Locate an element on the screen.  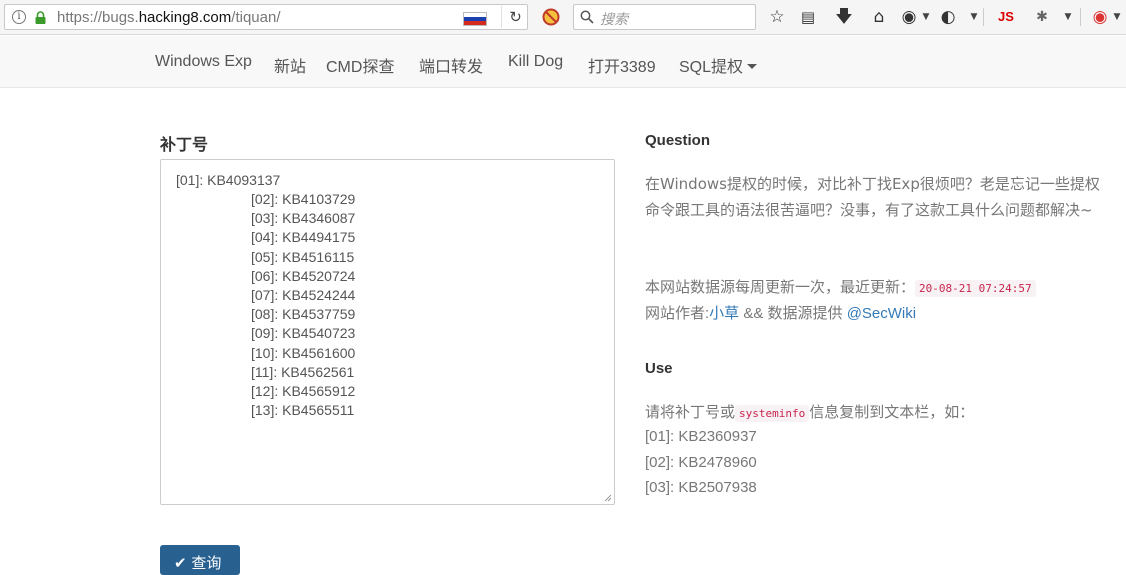
address-bar: i https://bugs.hacking8.com/tiquan/ ↻ is located at coordinates (266, 17).